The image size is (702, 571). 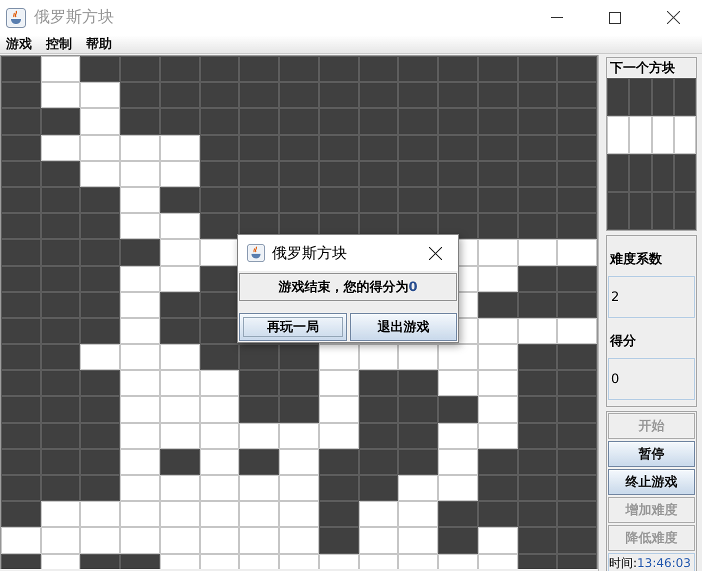 I want to click on menu-item: 游戏, so click(x=19, y=44).